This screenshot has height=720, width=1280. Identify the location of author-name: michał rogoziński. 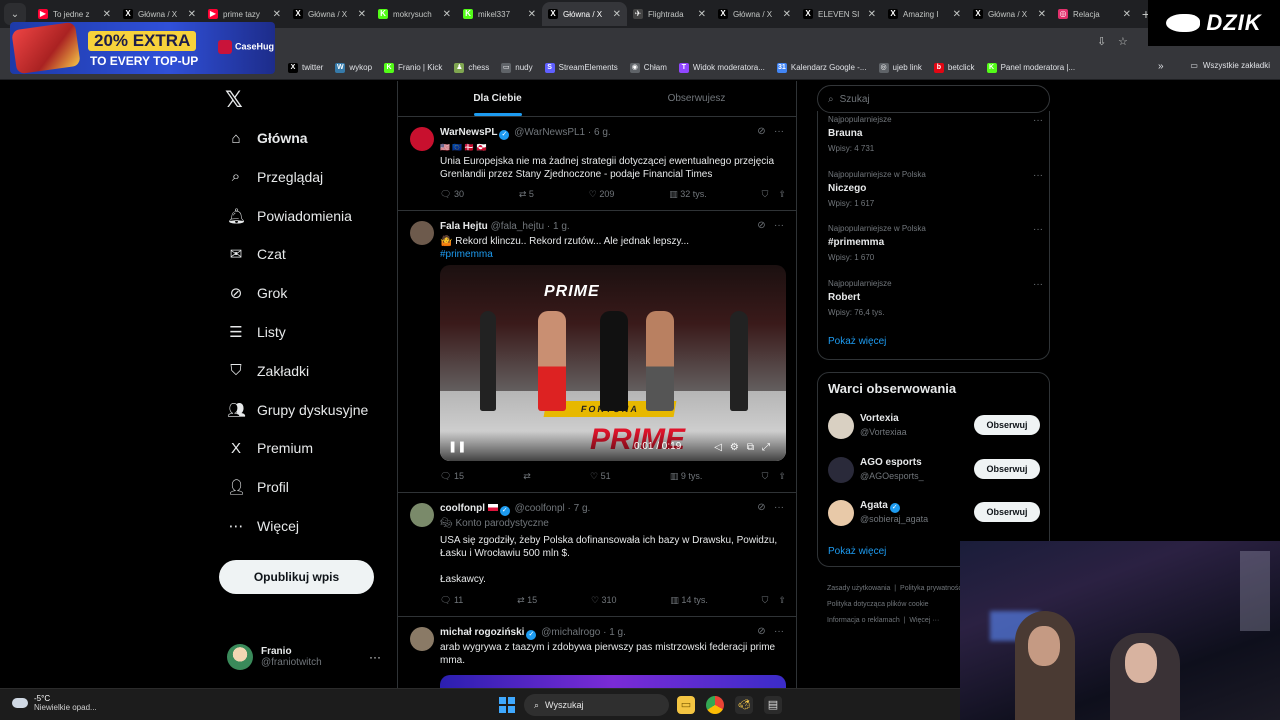
(482, 632).